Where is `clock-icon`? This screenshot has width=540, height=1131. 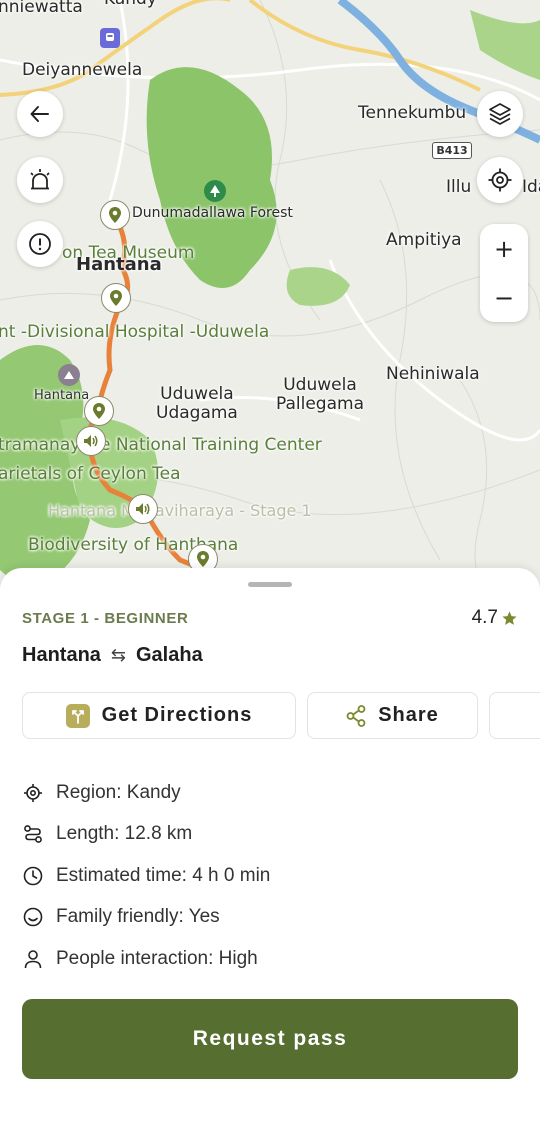 clock-icon is located at coordinates (33, 876).